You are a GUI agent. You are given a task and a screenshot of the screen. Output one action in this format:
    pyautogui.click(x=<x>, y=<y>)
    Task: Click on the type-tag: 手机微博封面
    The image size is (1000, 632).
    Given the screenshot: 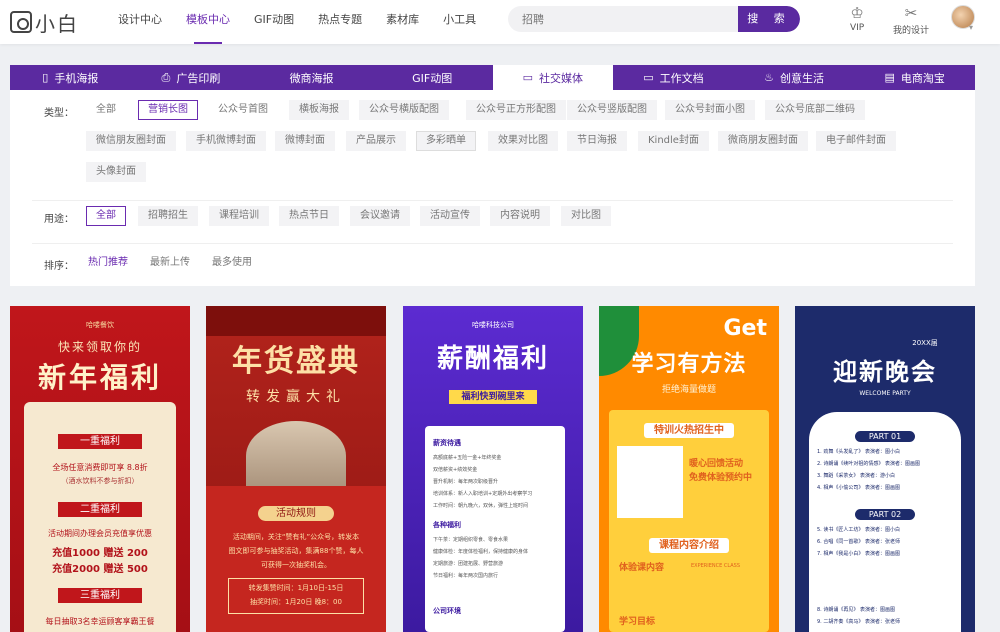 What is the action you would take?
    pyautogui.click(x=226, y=141)
    